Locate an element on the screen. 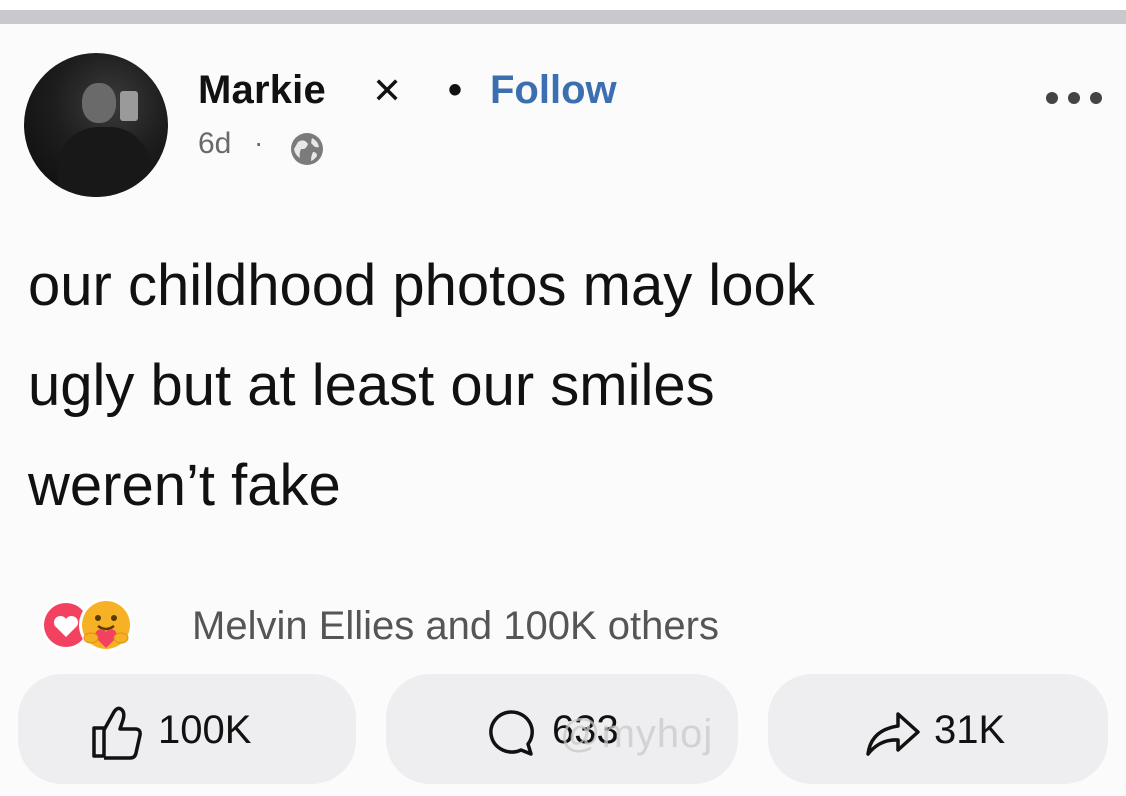 This screenshot has width=1126, height=796. like-count: 100K is located at coordinates (205, 730).